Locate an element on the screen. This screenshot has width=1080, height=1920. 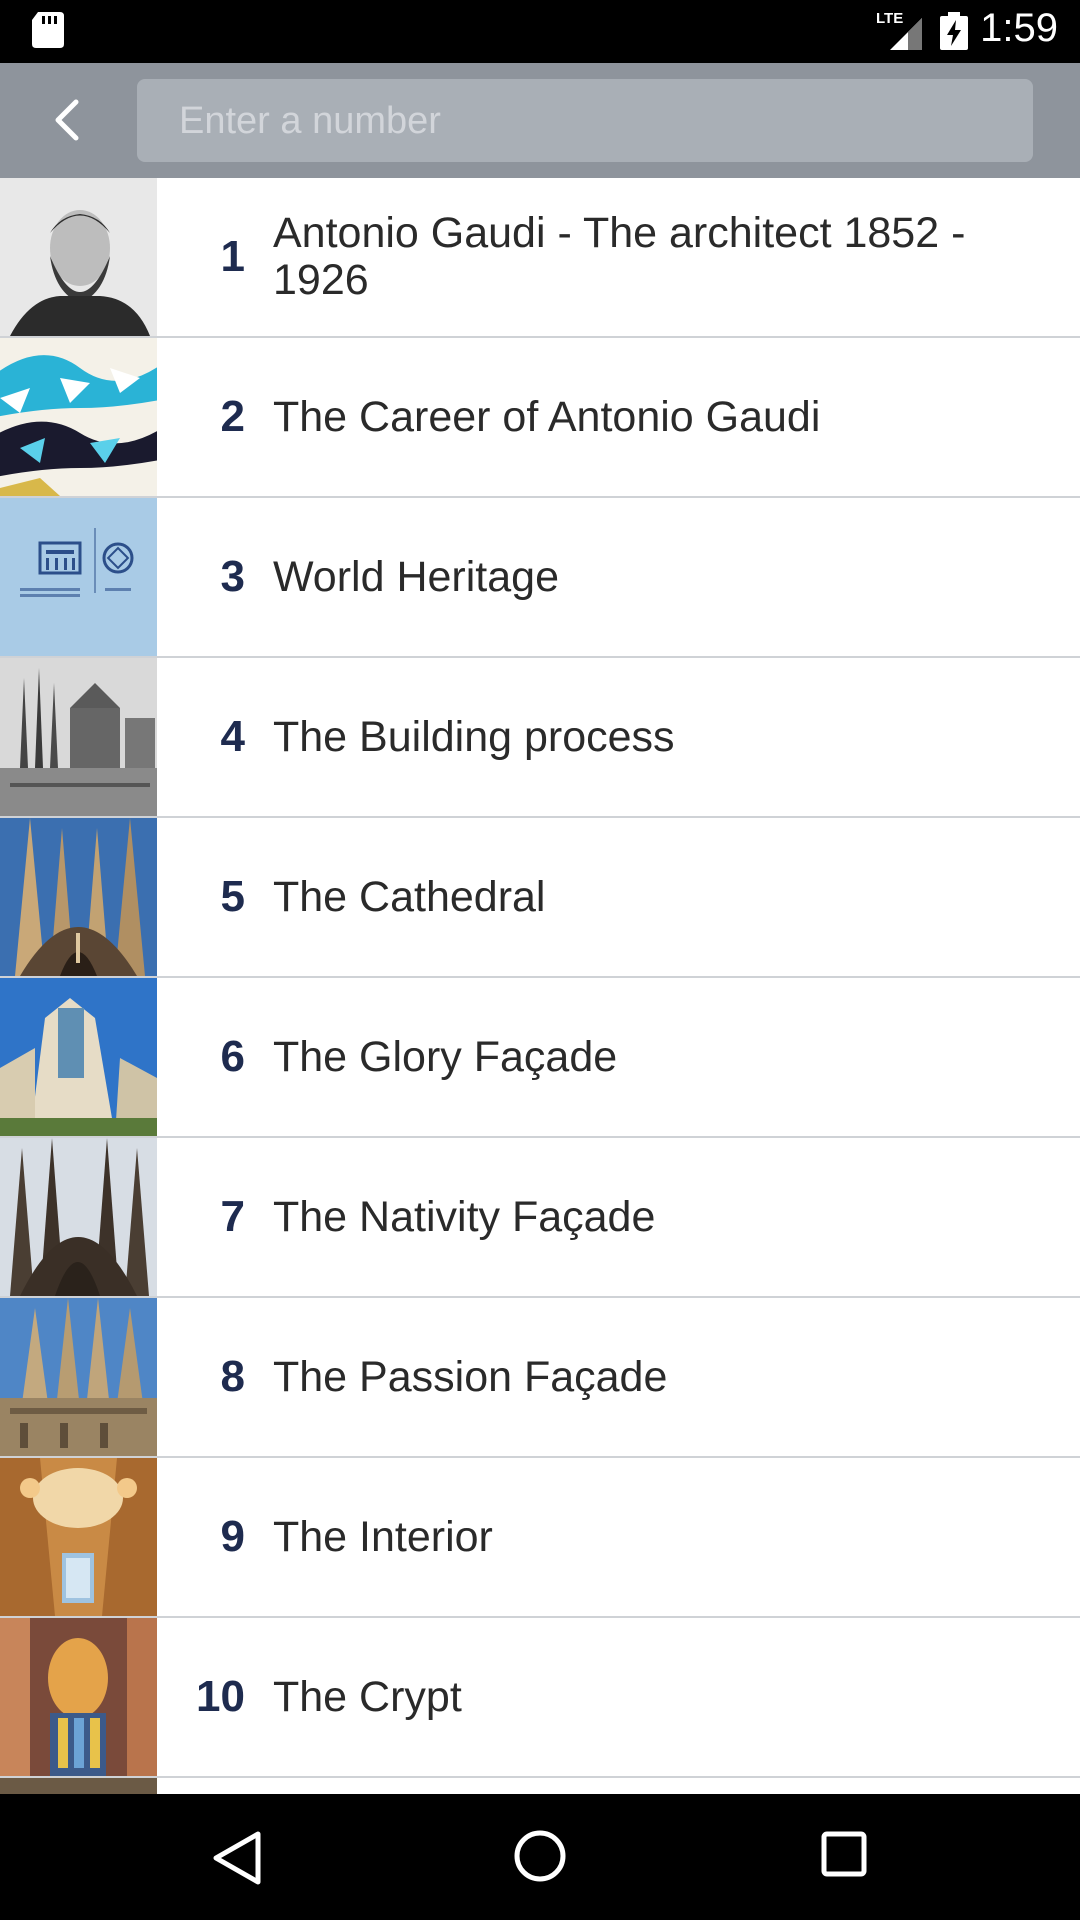
item-number: 4 is located at coordinates (232, 736).